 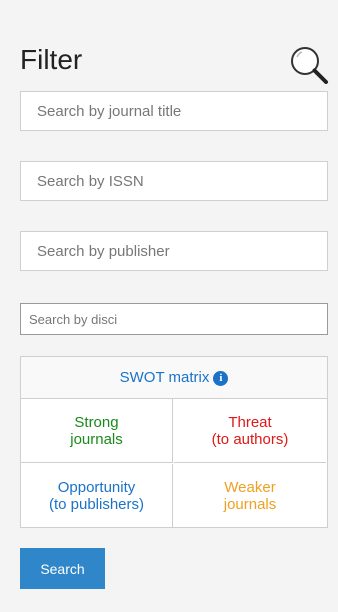 I want to click on search-icon, so click(x=309, y=64).